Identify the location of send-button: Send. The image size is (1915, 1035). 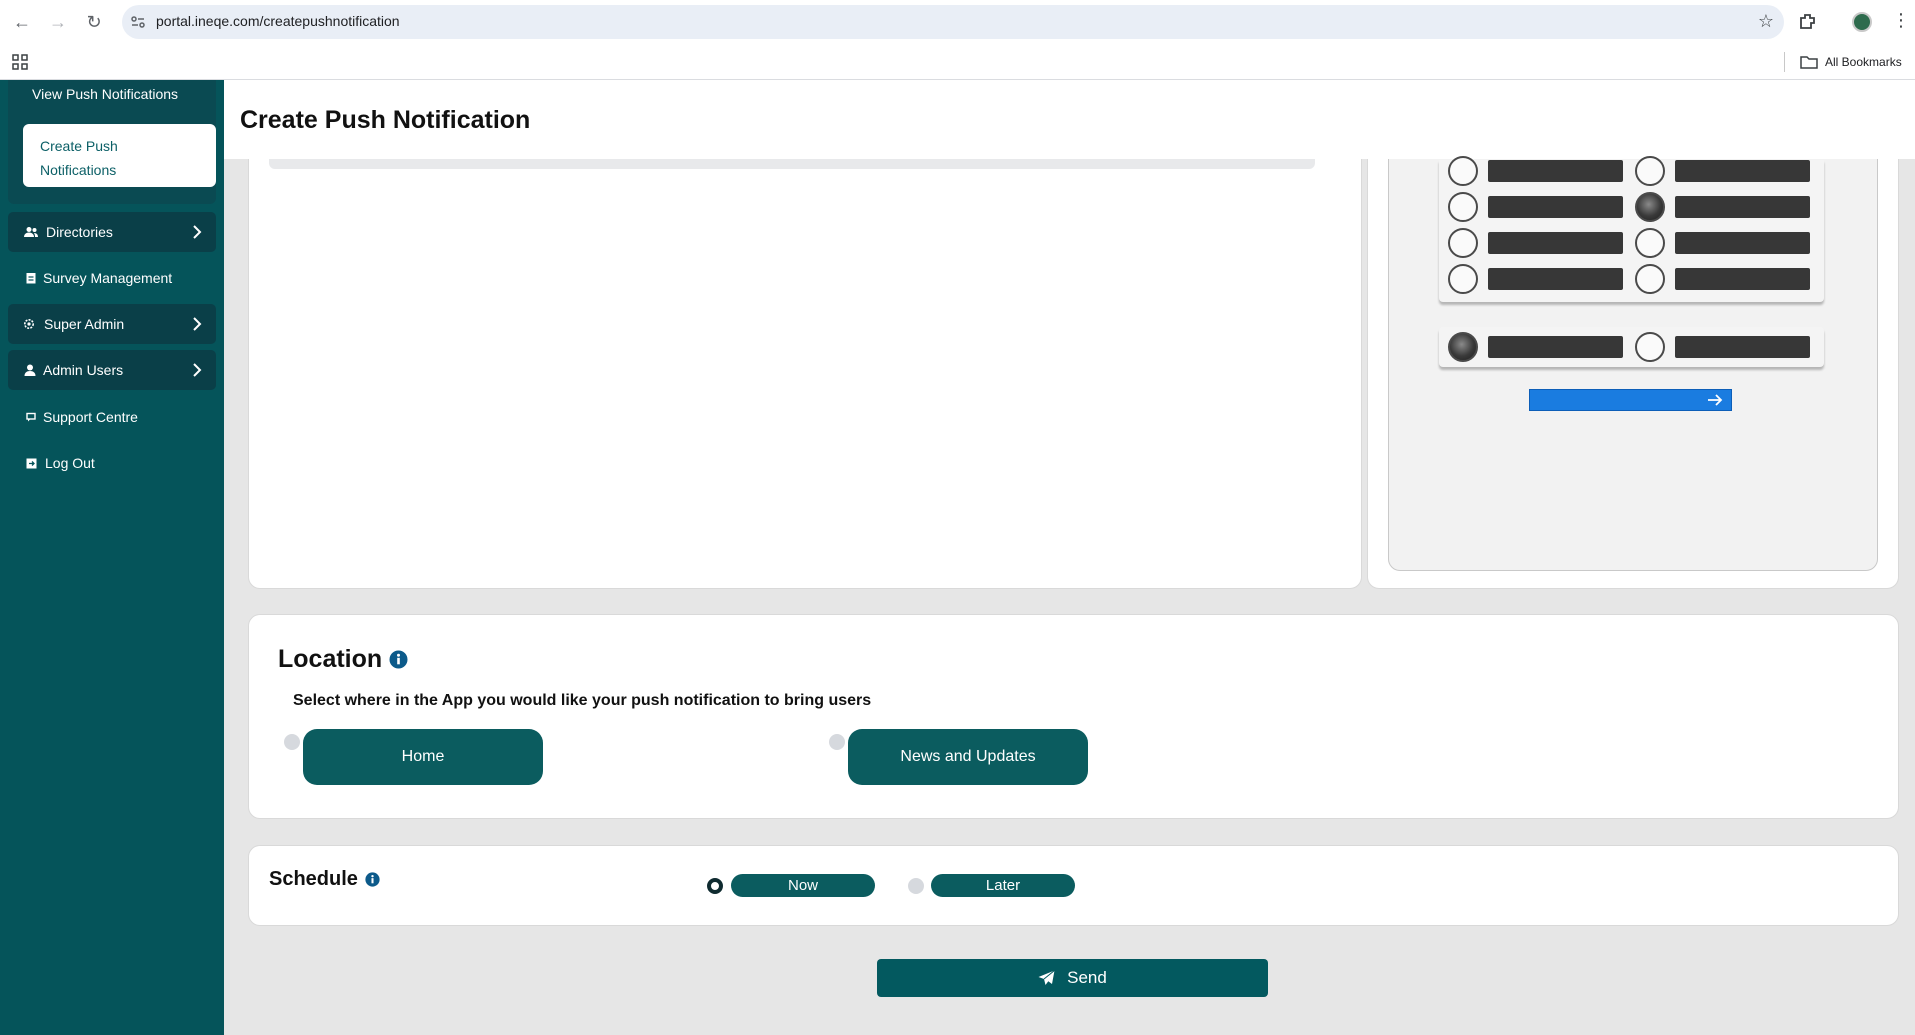
(1072, 978).